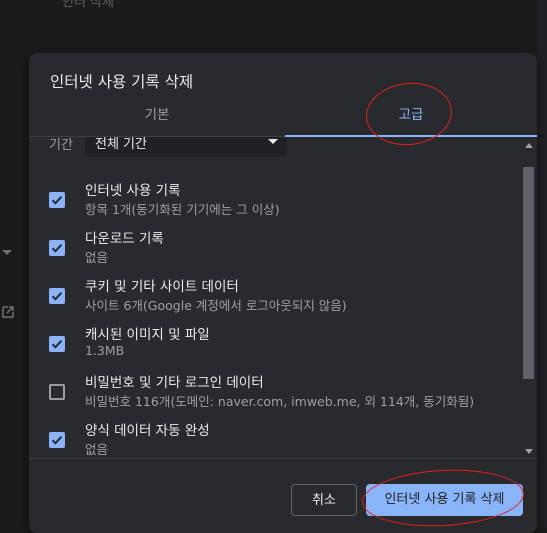  I want to click on tab-basic: 기본, so click(157, 117).